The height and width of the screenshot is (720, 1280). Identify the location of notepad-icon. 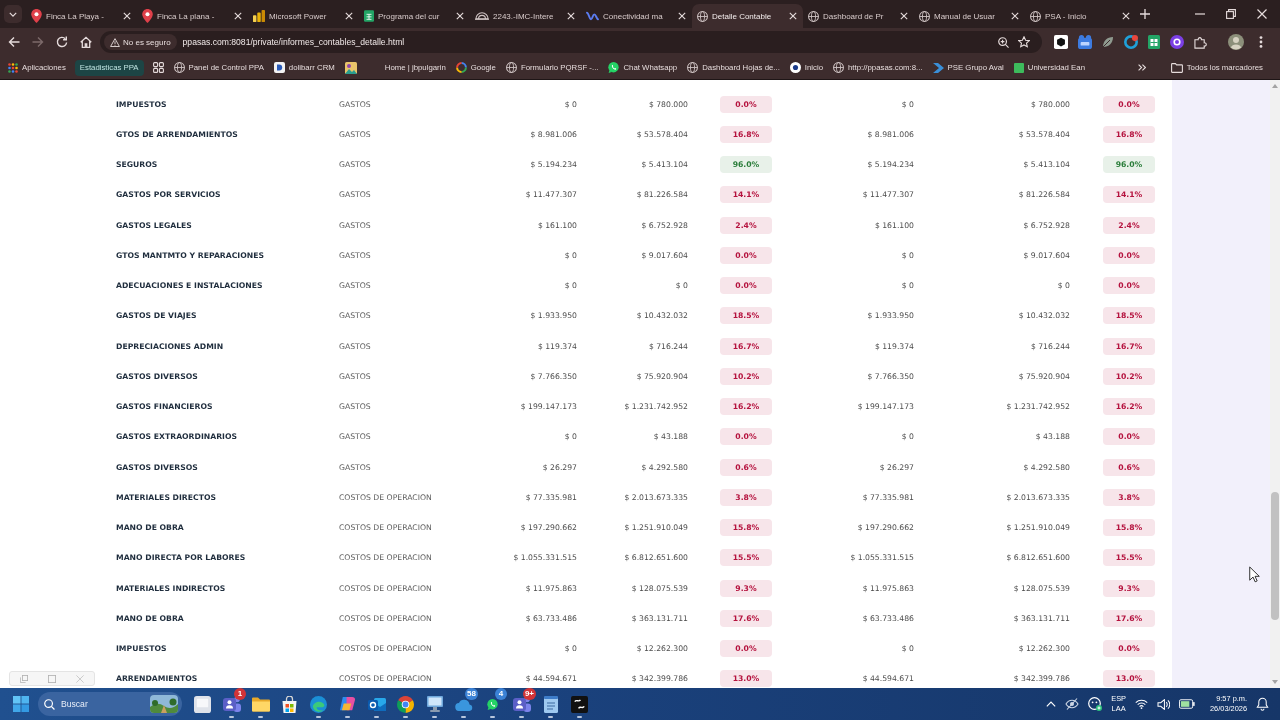
(550, 704).